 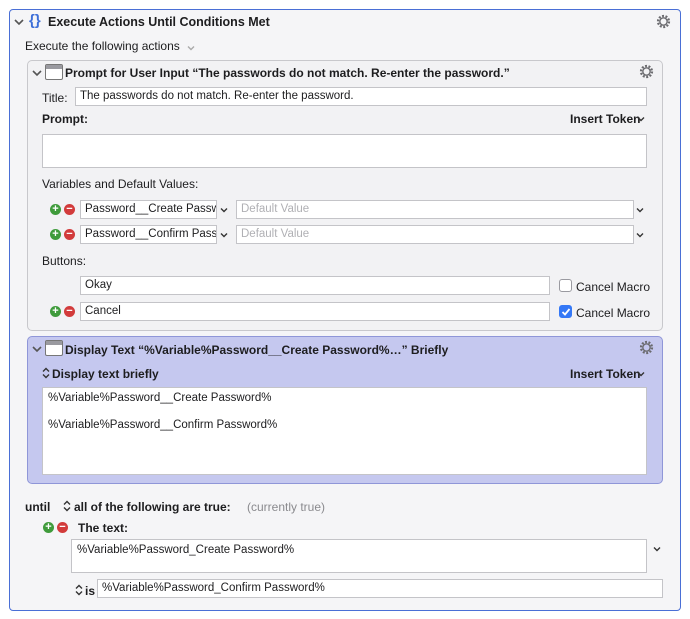 What do you see at coordinates (380, 588) in the screenshot?
I see `compare-value-field: %Variable%Password_Confirm Password%` at bounding box center [380, 588].